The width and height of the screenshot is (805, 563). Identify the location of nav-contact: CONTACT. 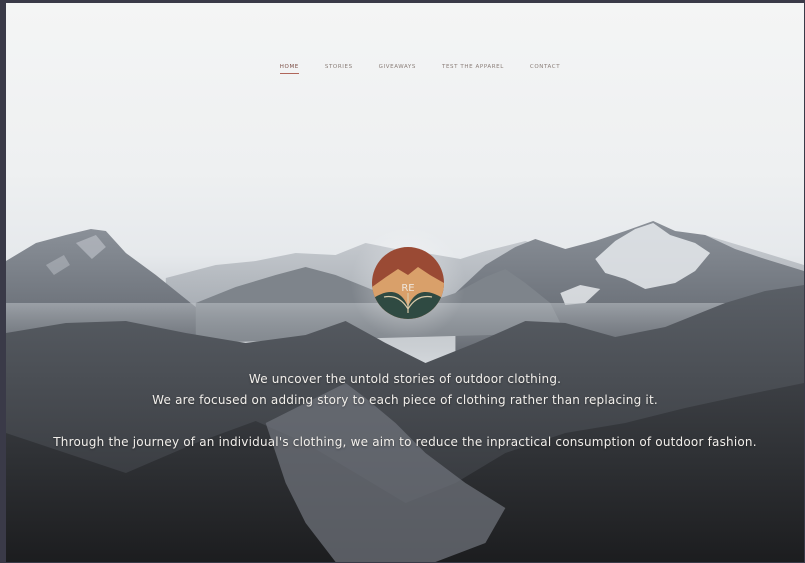
(545, 69).